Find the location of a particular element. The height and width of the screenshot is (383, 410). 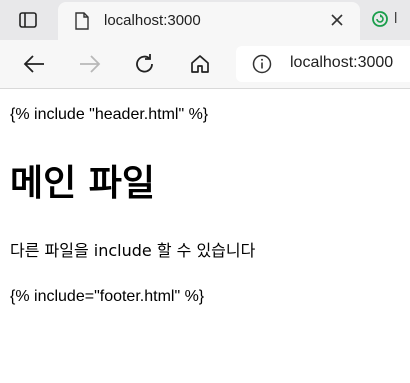

page-heading: 메인 파일 is located at coordinates (83, 183).